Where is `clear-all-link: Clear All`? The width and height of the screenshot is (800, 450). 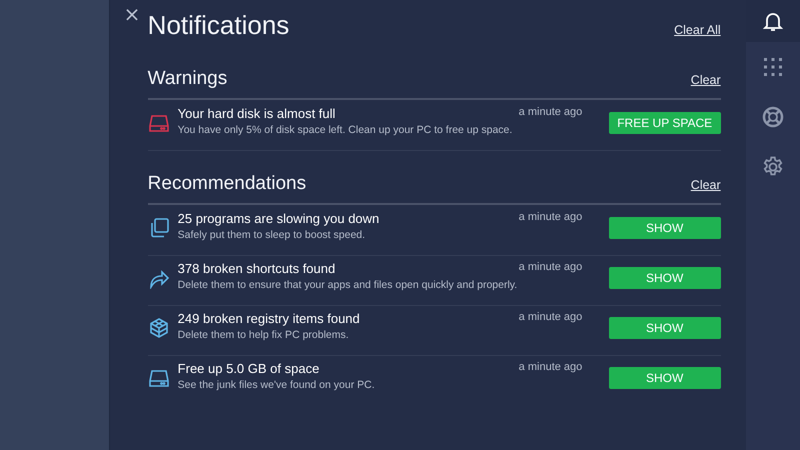 clear-all-link: Clear All is located at coordinates (697, 30).